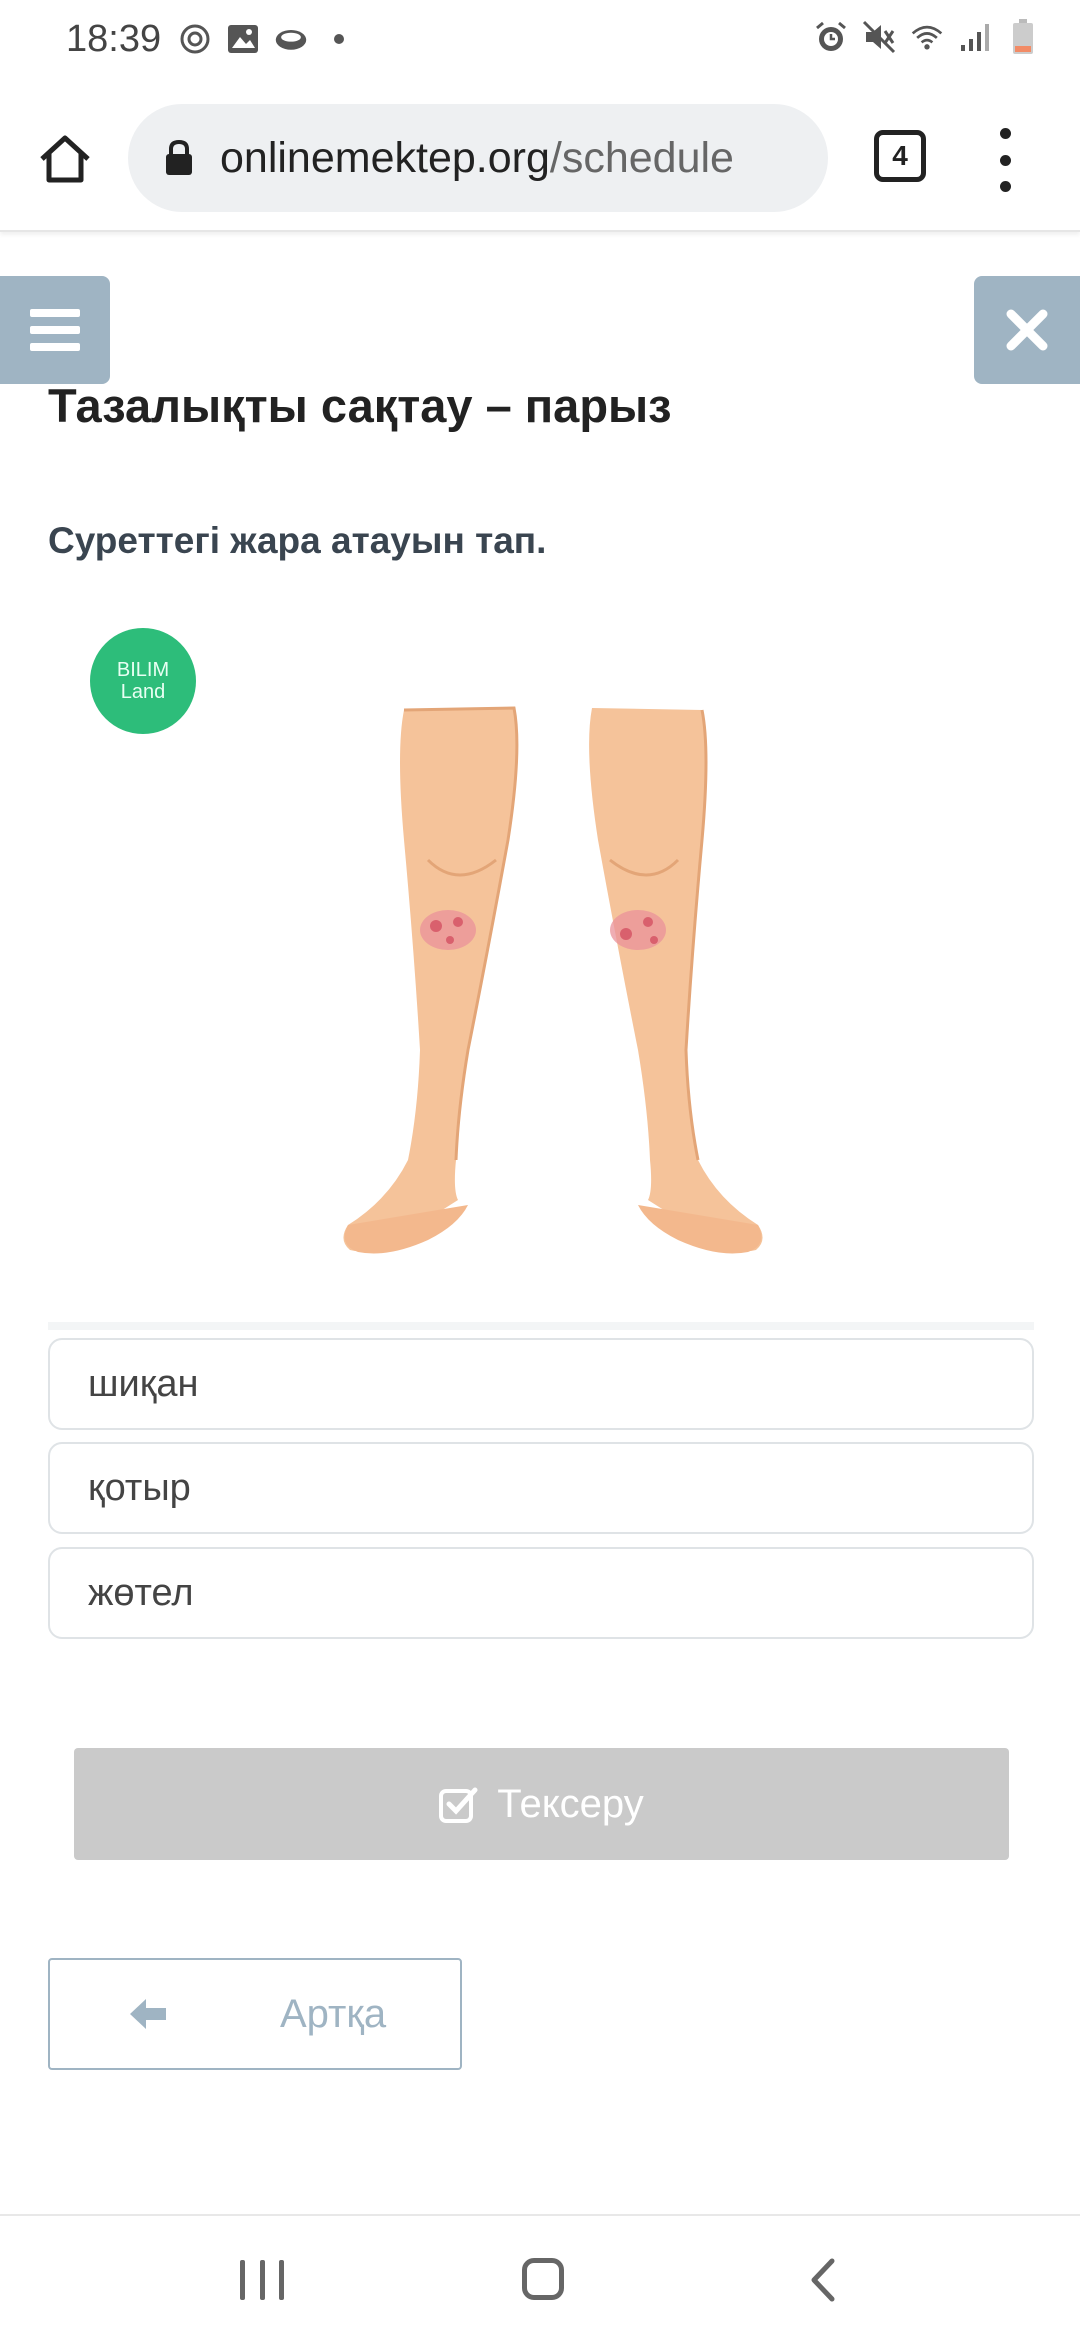 The image size is (1080, 2340). I want to click on back-label: Артқа, so click(333, 2014).